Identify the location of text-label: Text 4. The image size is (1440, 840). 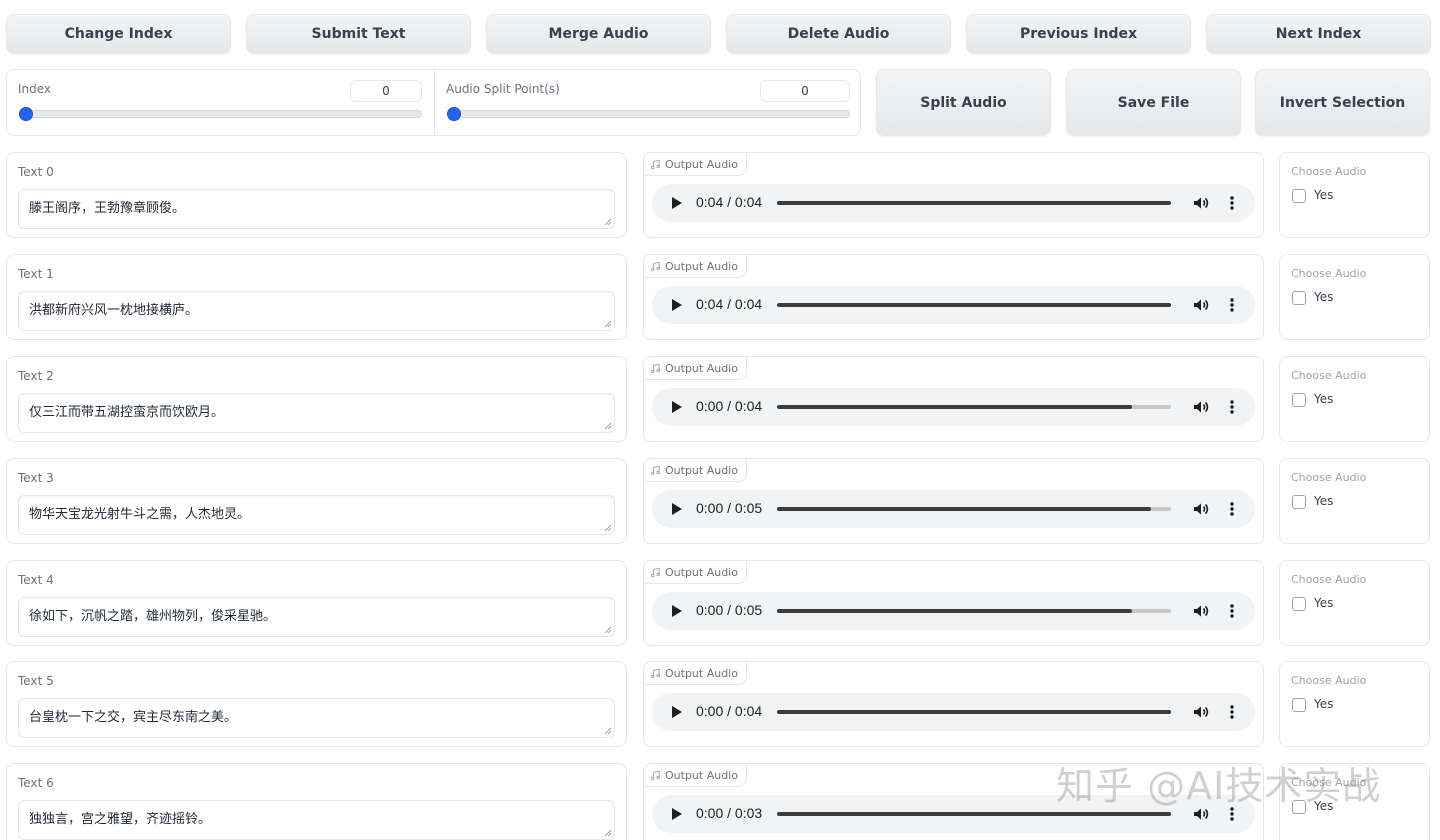
(36, 580).